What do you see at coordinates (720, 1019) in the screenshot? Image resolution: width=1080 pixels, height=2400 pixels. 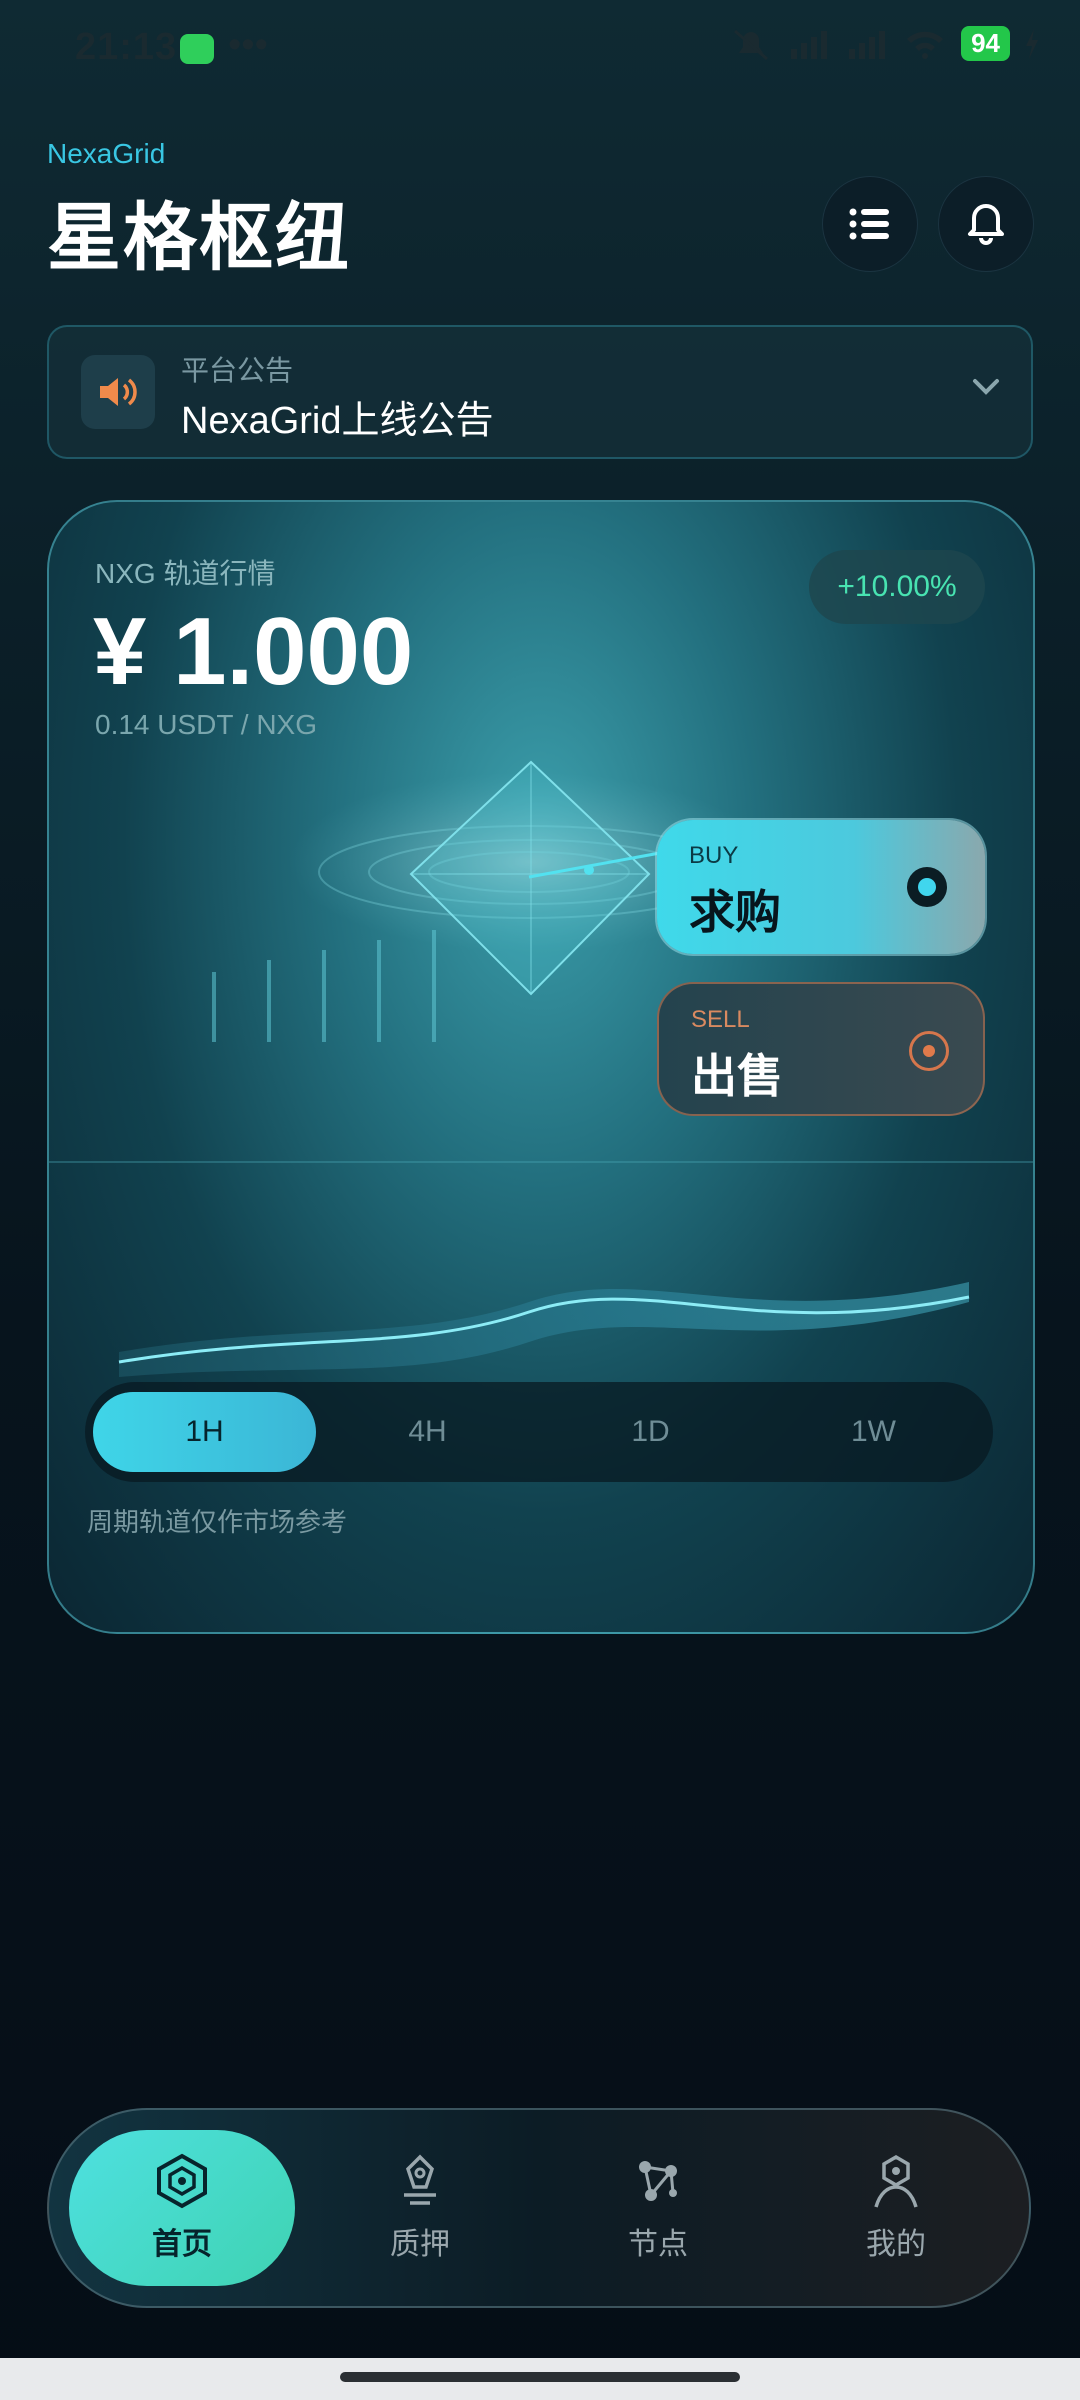 I see `sell-en-label: SELL` at bounding box center [720, 1019].